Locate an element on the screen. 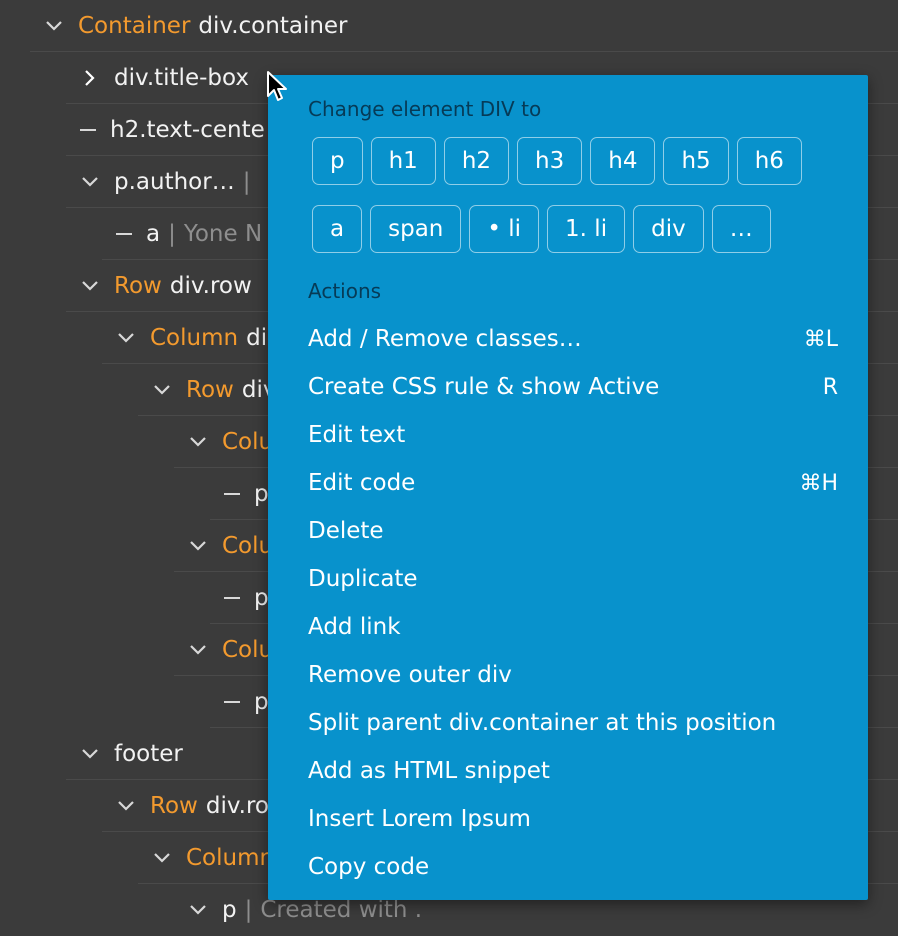 This screenshot has width=898, height=936. mouse-pointer-icon is located at coordinates (277, 86).